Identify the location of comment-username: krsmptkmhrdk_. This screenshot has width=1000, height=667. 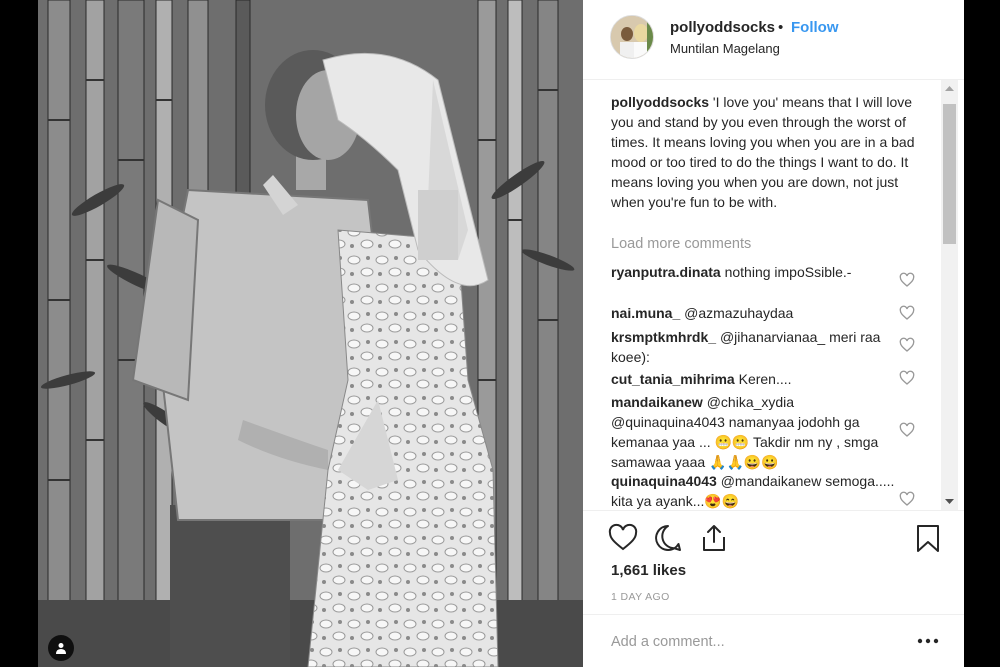
(663, 337).